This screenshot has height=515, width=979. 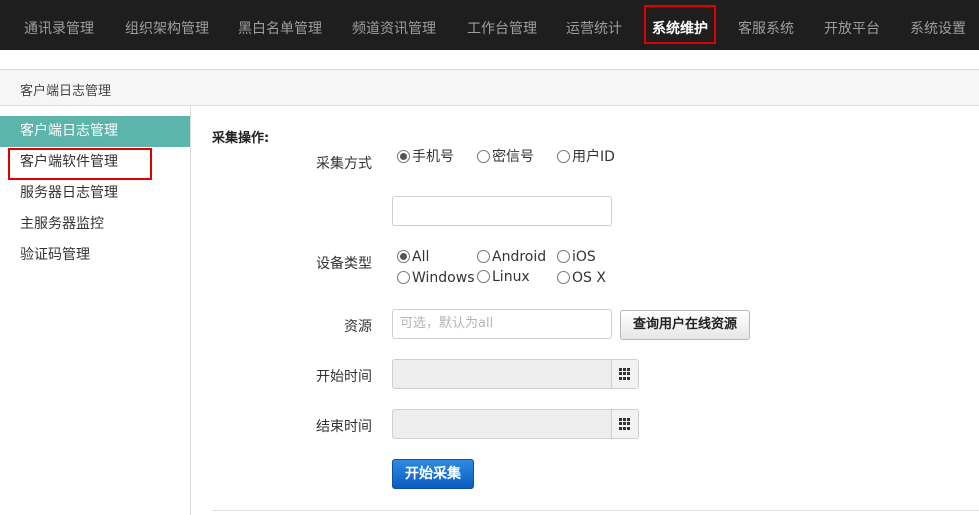 What do you see at coordinates (489, 87) in the screenshot?
I see `page-title-bar: 客户端日志管理` at bounding box center [489, 87].